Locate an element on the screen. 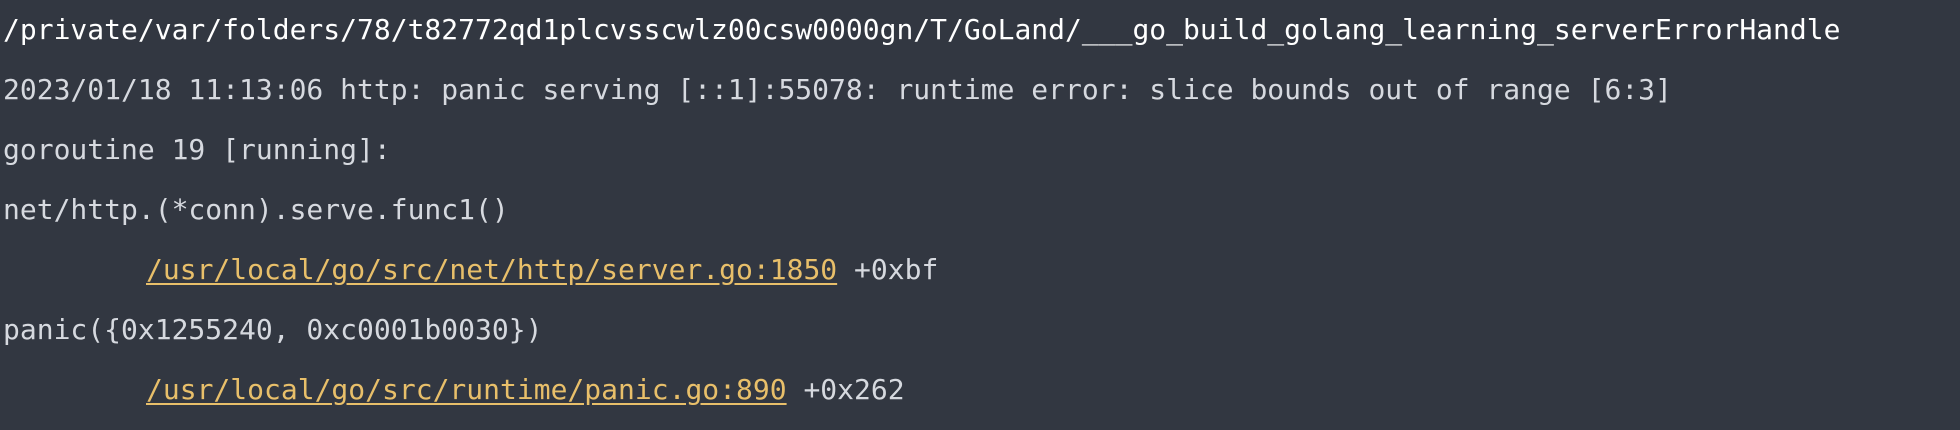  frame-offset: +0x262 is located at coordinates (845, 389).